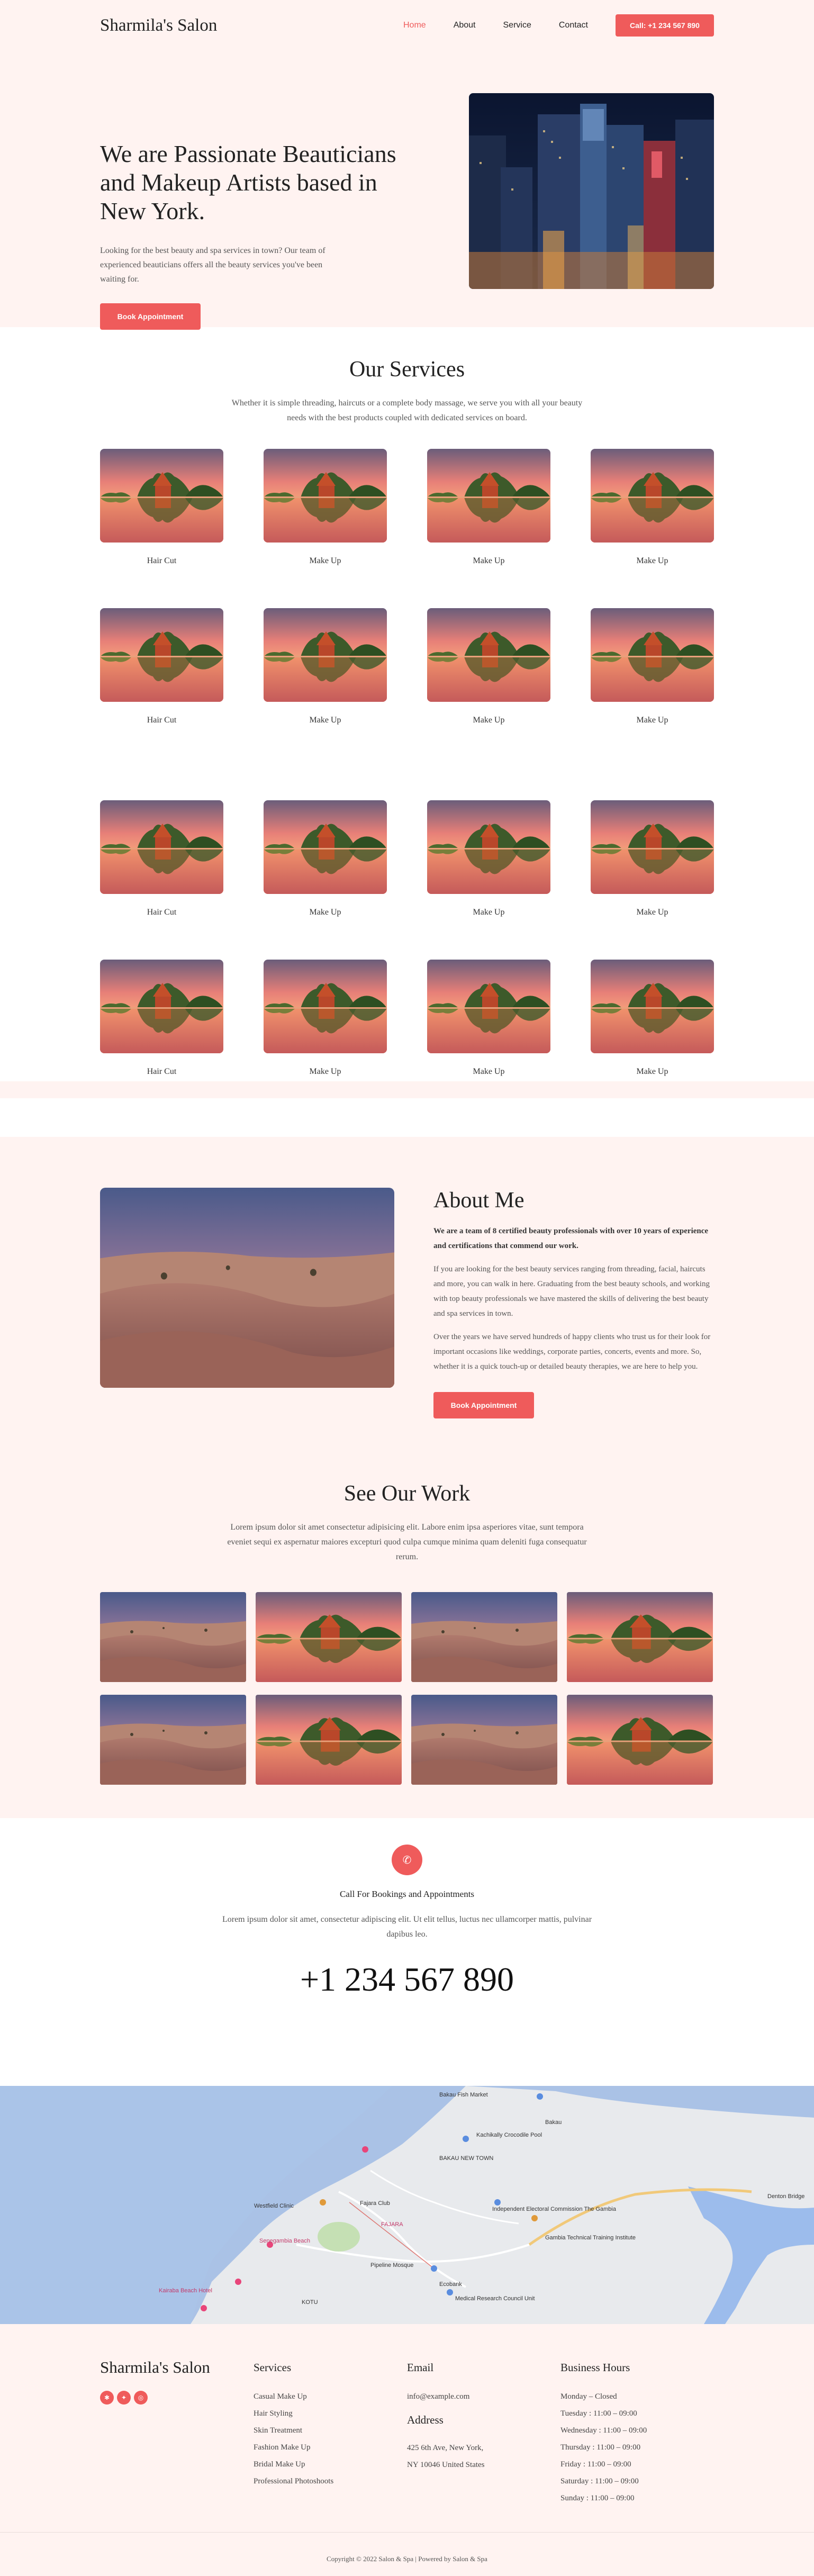 Image resolution: width=814 pixels, height=2576 pixels. What do you see at coordinates (573, 25) in the screenshot?
I see `nav-contact: Contact` at bounding box center [573, 25].